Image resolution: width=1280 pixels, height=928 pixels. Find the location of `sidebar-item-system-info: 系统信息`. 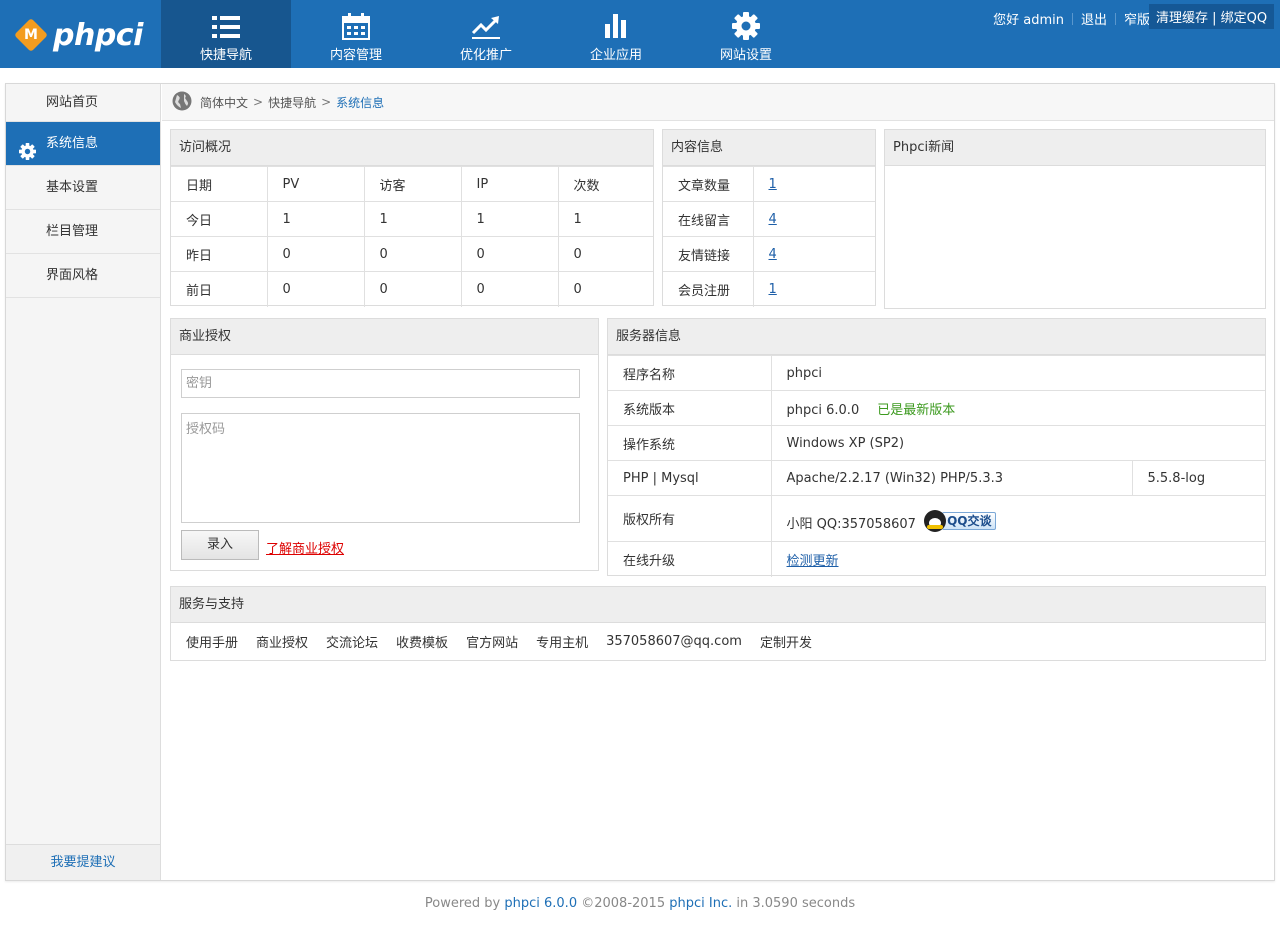

sidebar-item-system-info: 系统信息 is located at coordinates (83, 144).